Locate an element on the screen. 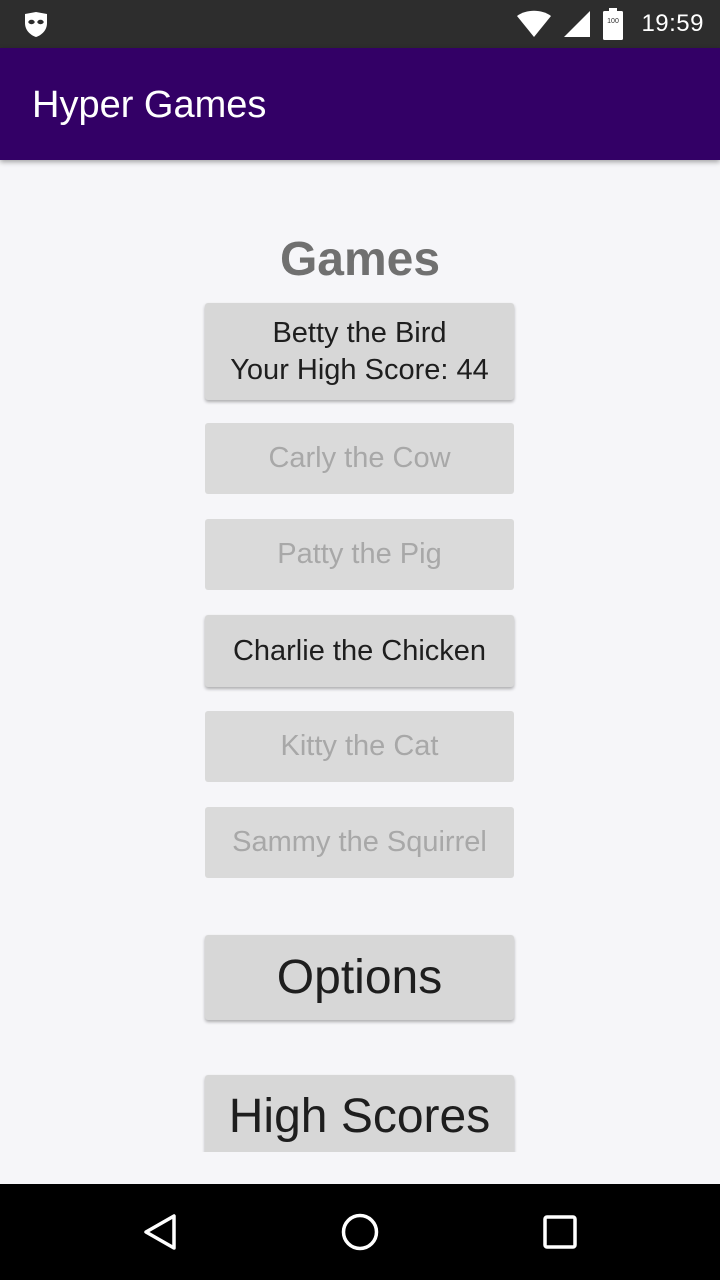  battery-icon: 100 is located at coordinates (613, 24).